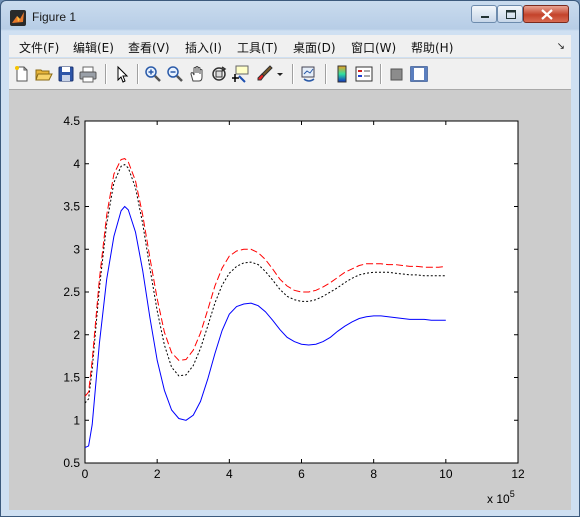 This screenshot has height=517, width=580. I want to click on new-figure-icon, so click(22, 74).